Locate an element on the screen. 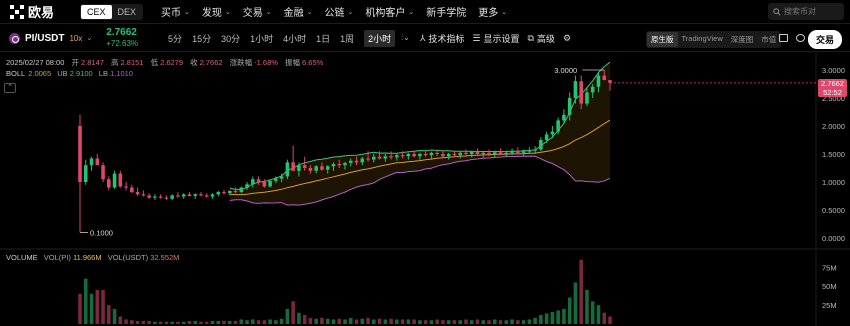  logo-text: 欧易 is located at coordinates (41, 13).